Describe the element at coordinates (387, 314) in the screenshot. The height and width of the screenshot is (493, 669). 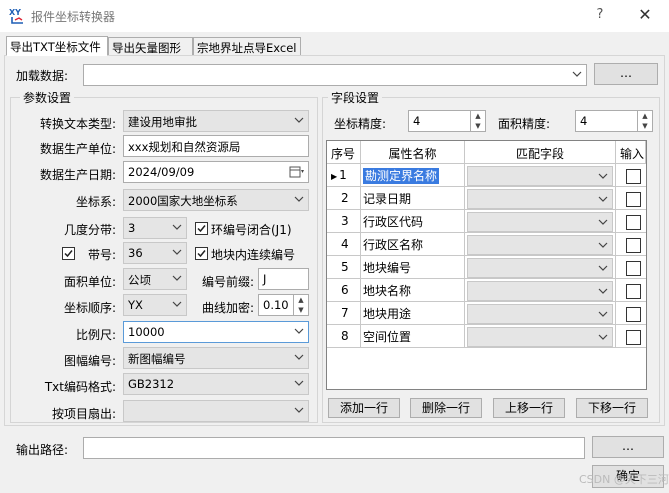
I see `grid-row-name-text: 地块用途` at that location.